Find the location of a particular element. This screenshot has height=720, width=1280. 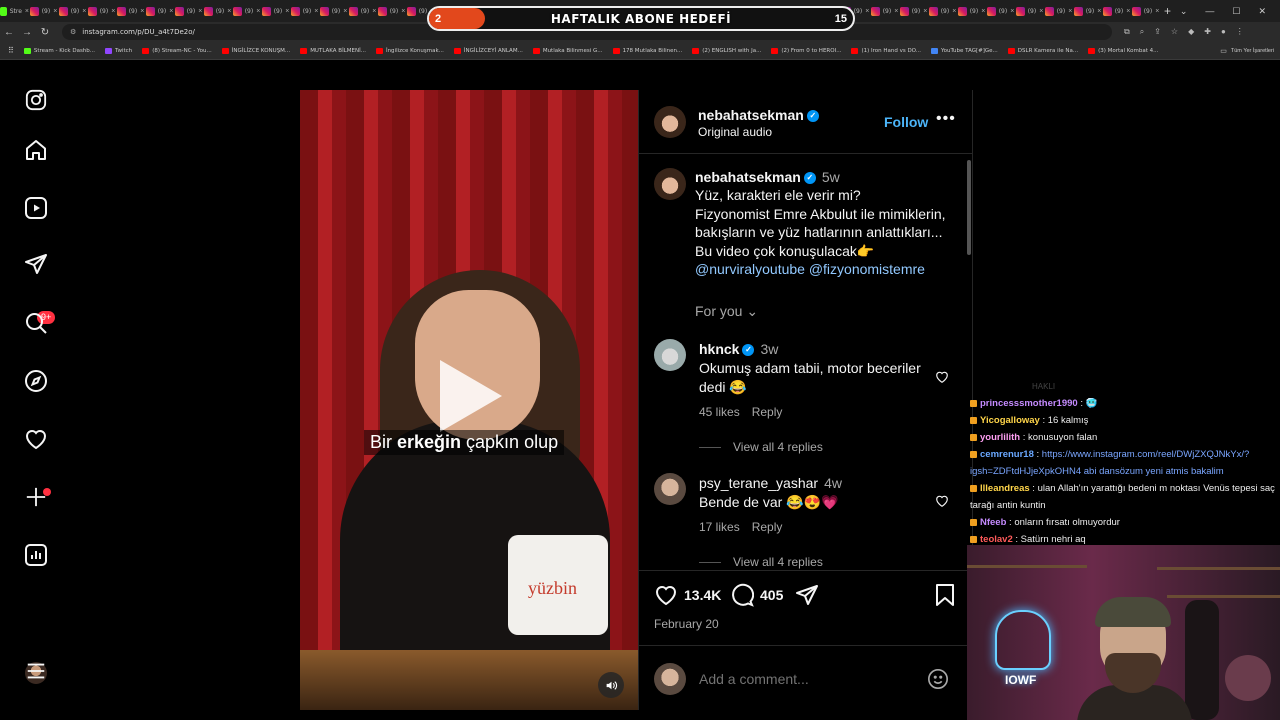

browser-menu-icon: ⋮ is located at coordinates (1240, 32).